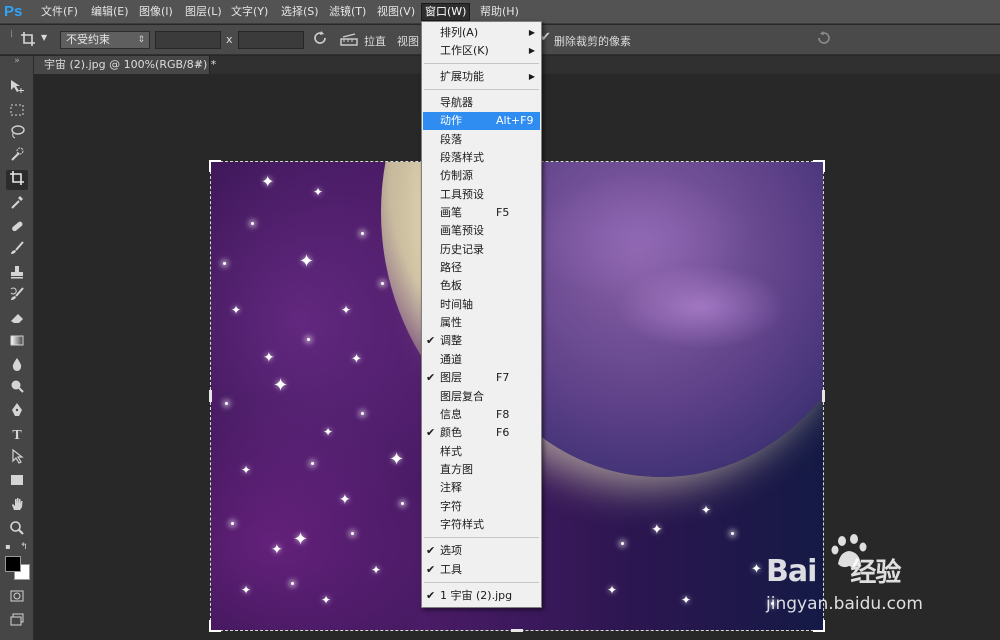  Describe the element at coordinates (481, 250) in the screenshot. I see `window-menu-item: 历史记录` at that location.